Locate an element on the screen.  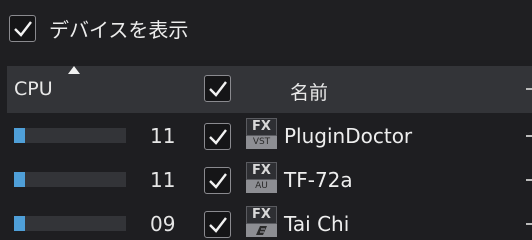
plugin-name: Tai Chi is located at coordinates (317, 224).